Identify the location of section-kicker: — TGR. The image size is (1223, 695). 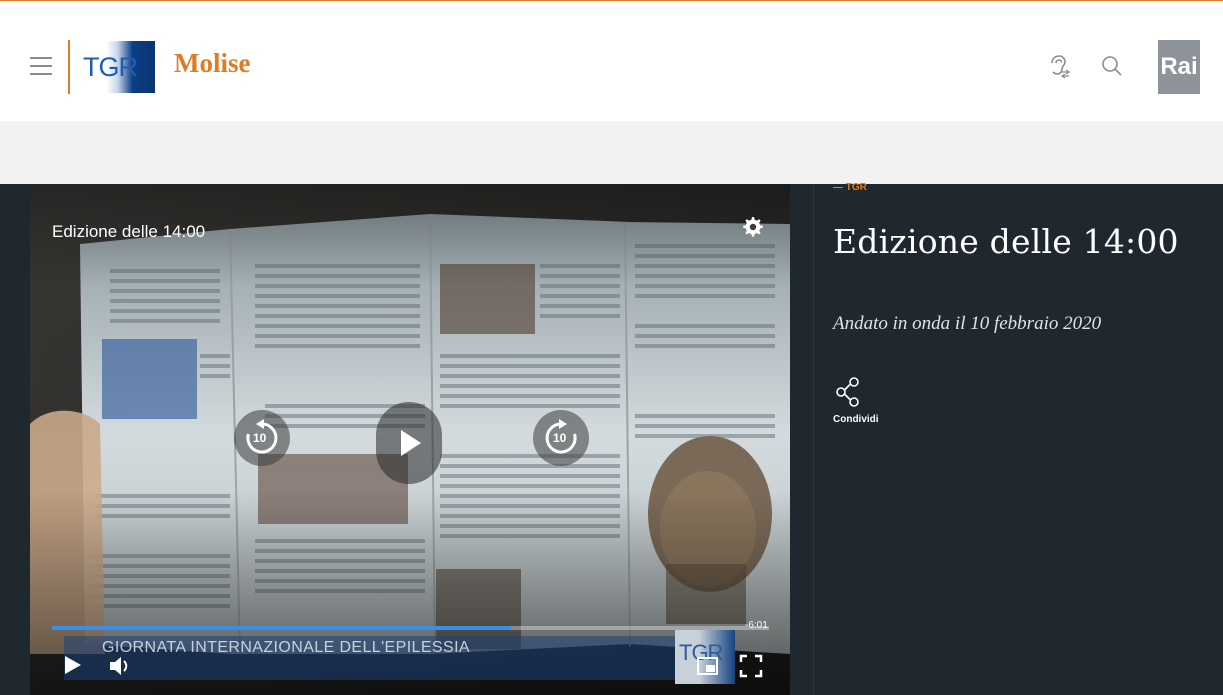
(850, 187).